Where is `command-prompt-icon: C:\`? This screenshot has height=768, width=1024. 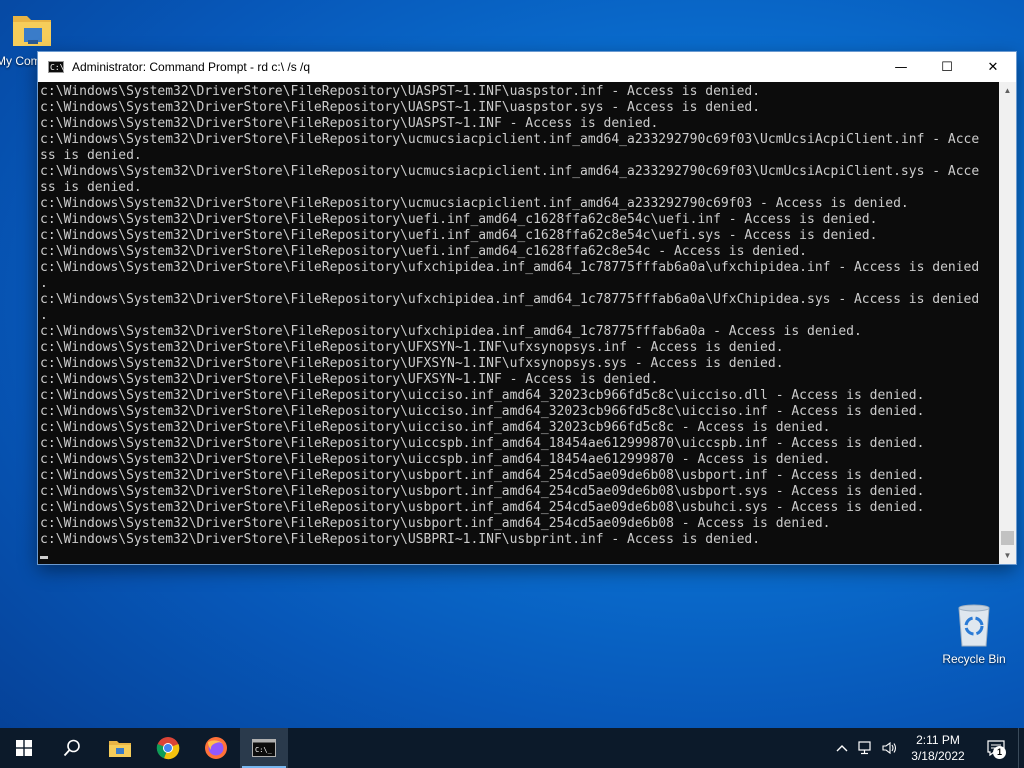 command-prompt-icon: C:\ is located at coordinates (56, 67).